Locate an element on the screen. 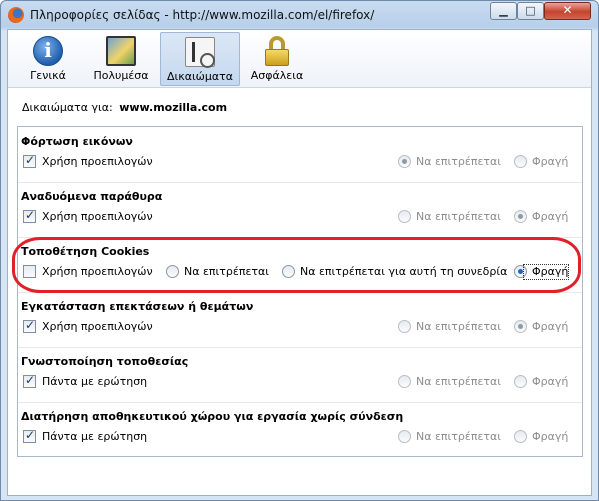  maximize-button: □ is located at coordinates (530, 11).